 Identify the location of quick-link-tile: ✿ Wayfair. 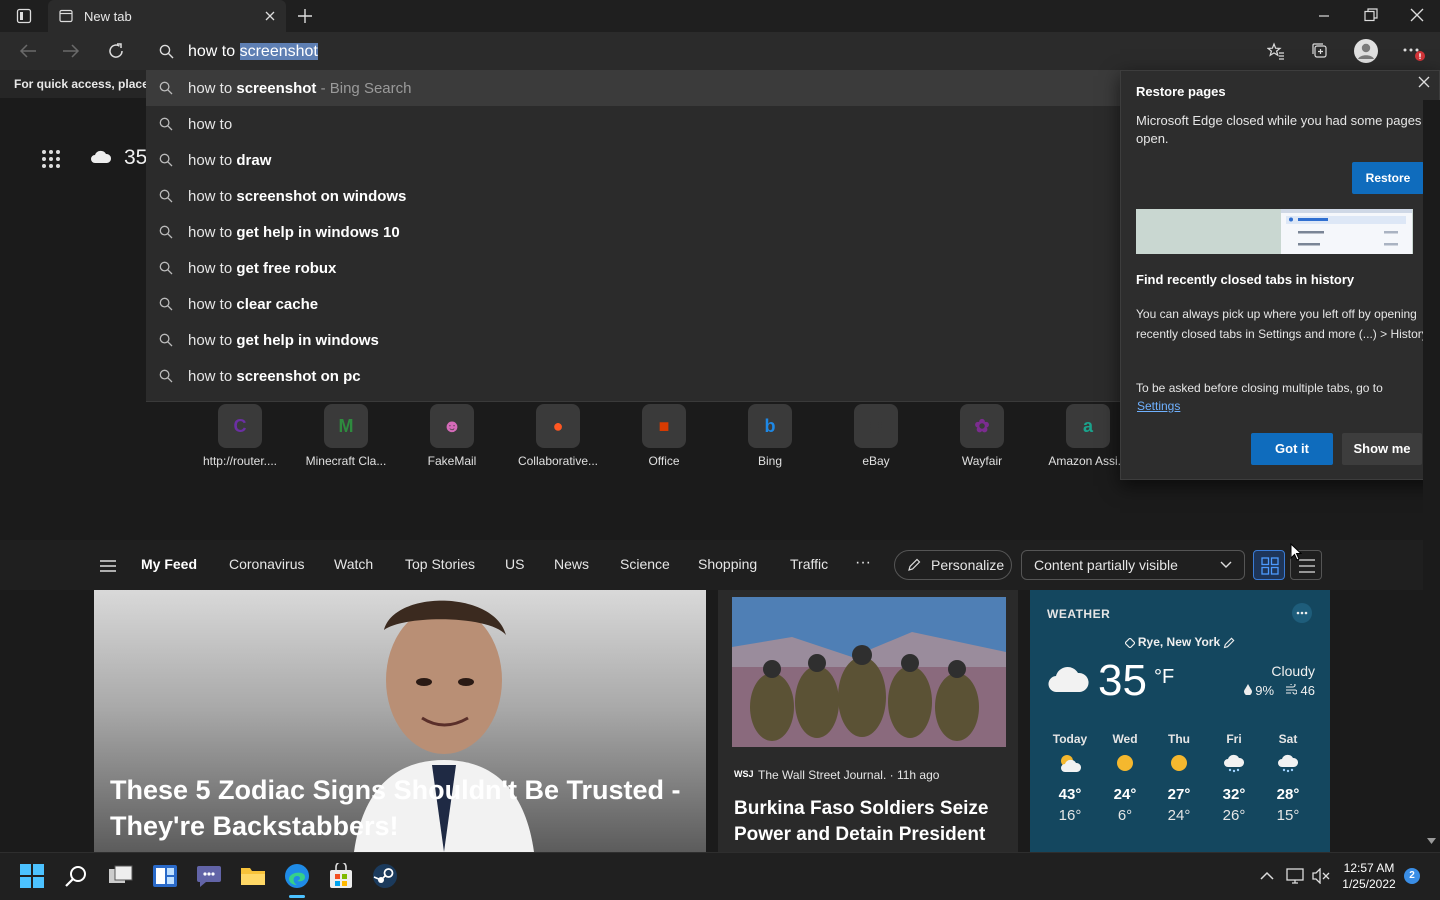
(982, 439).